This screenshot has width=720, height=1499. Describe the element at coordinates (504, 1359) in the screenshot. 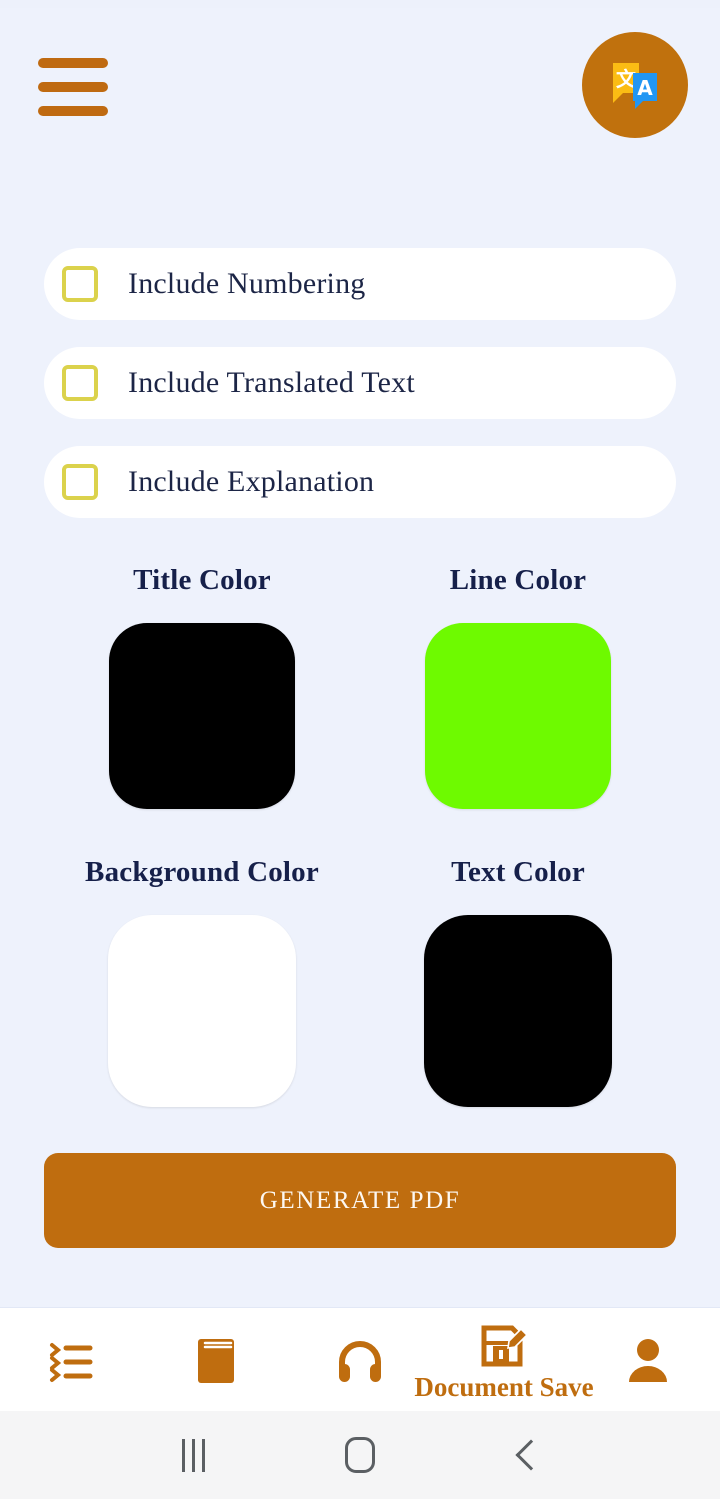

I see `nav-item-document-save: Document Save` at that location.